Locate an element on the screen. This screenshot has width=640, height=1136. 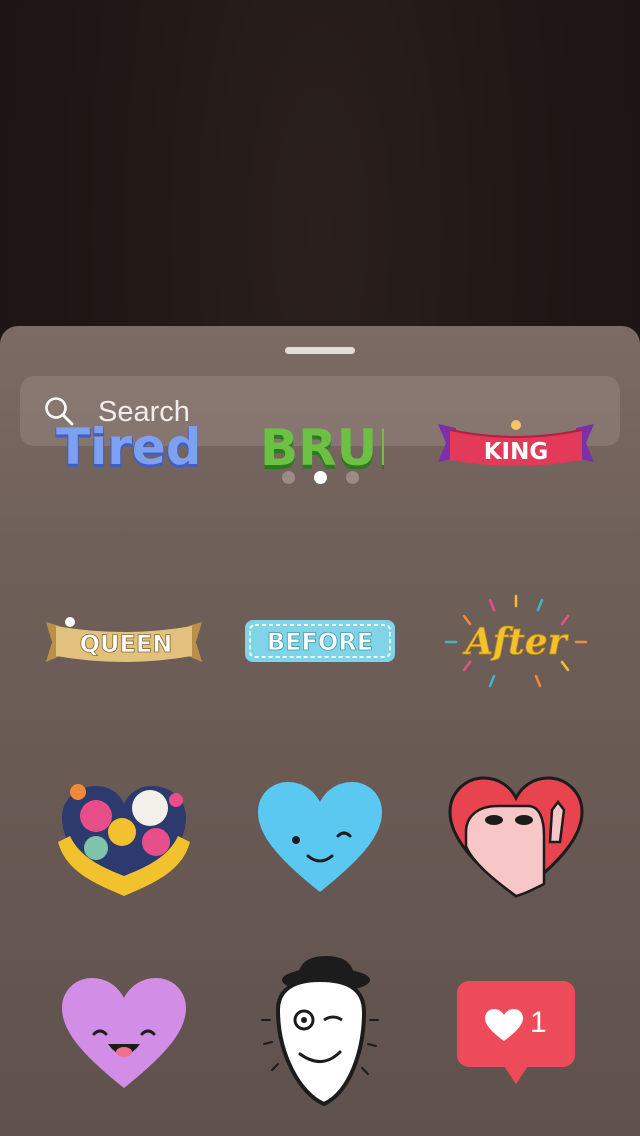
sticker-tired-text: Tired is located at coordinates (126, 446).